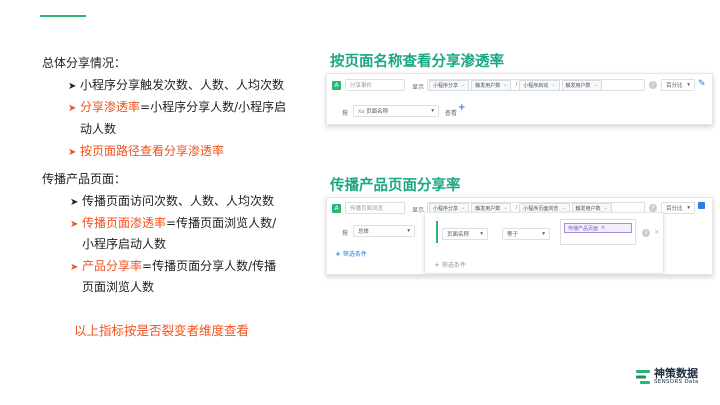 This screenshot has height=405, width=720. Describe the element at coordinates (396, 111) in the screenshot. I see `group-by-select: Xa 页面名称 ▾` at that location.